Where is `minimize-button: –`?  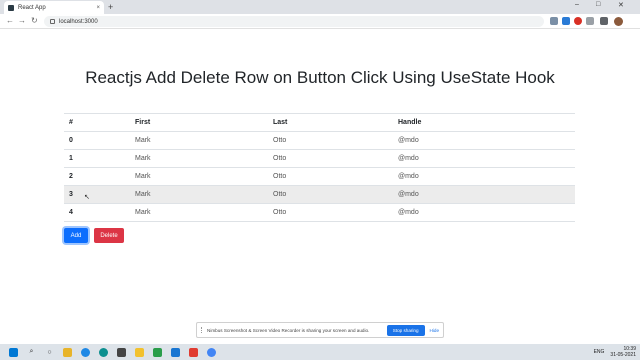 minimize-button: – is located at coordinates (577, 4).